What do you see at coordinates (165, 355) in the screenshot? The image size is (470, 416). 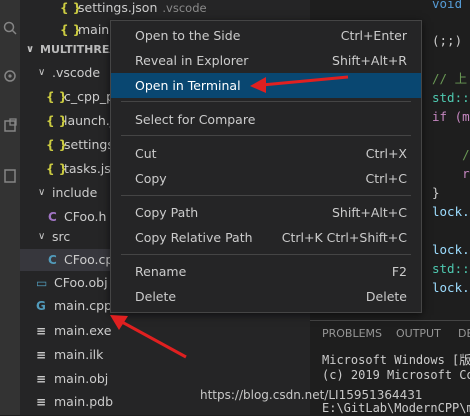 I see `list-item: ≡ main.ilk` at bounding box center [165, 355].